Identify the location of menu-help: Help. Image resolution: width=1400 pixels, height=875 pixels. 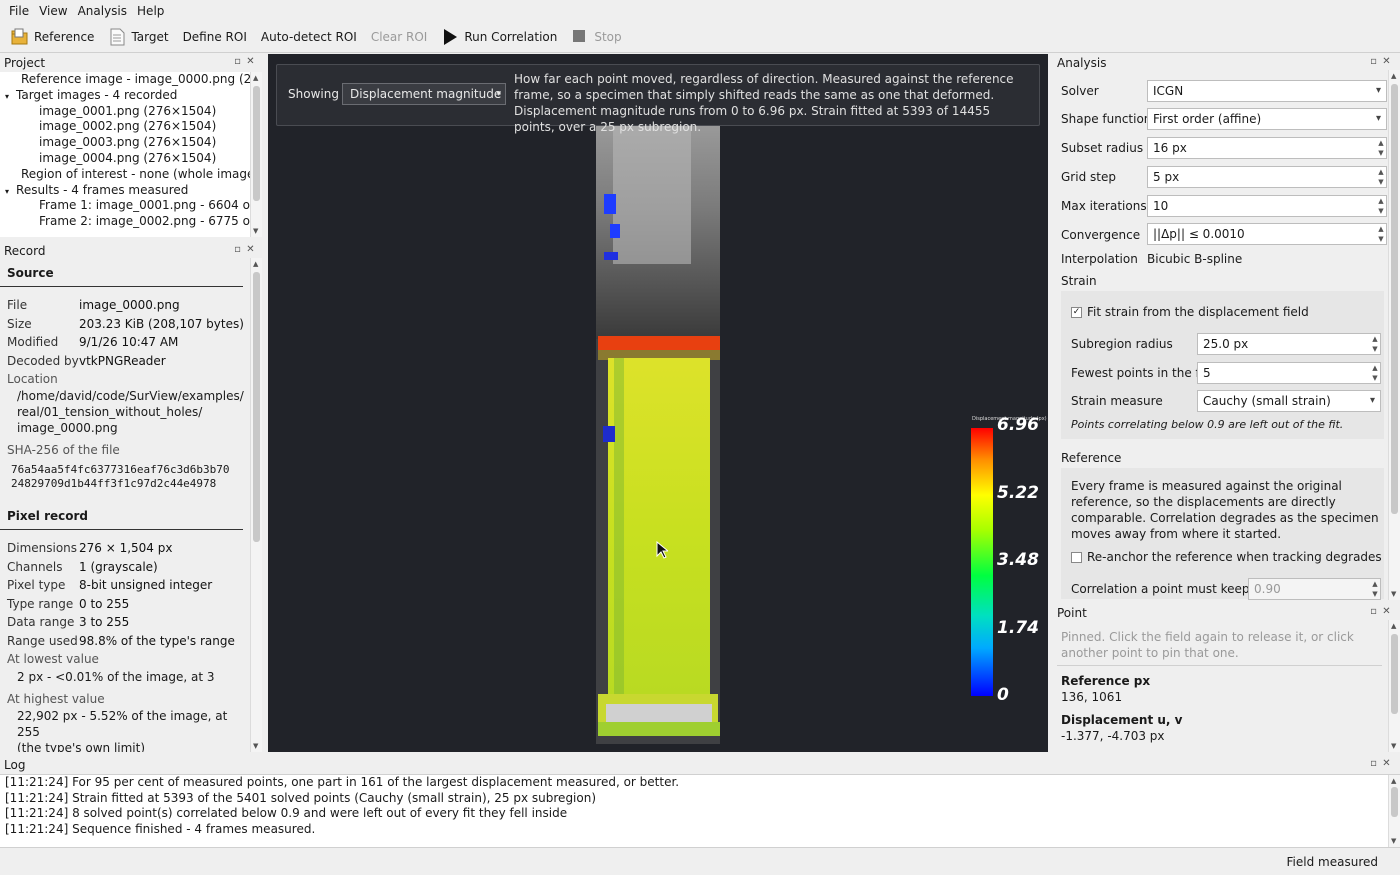
(150, 11).